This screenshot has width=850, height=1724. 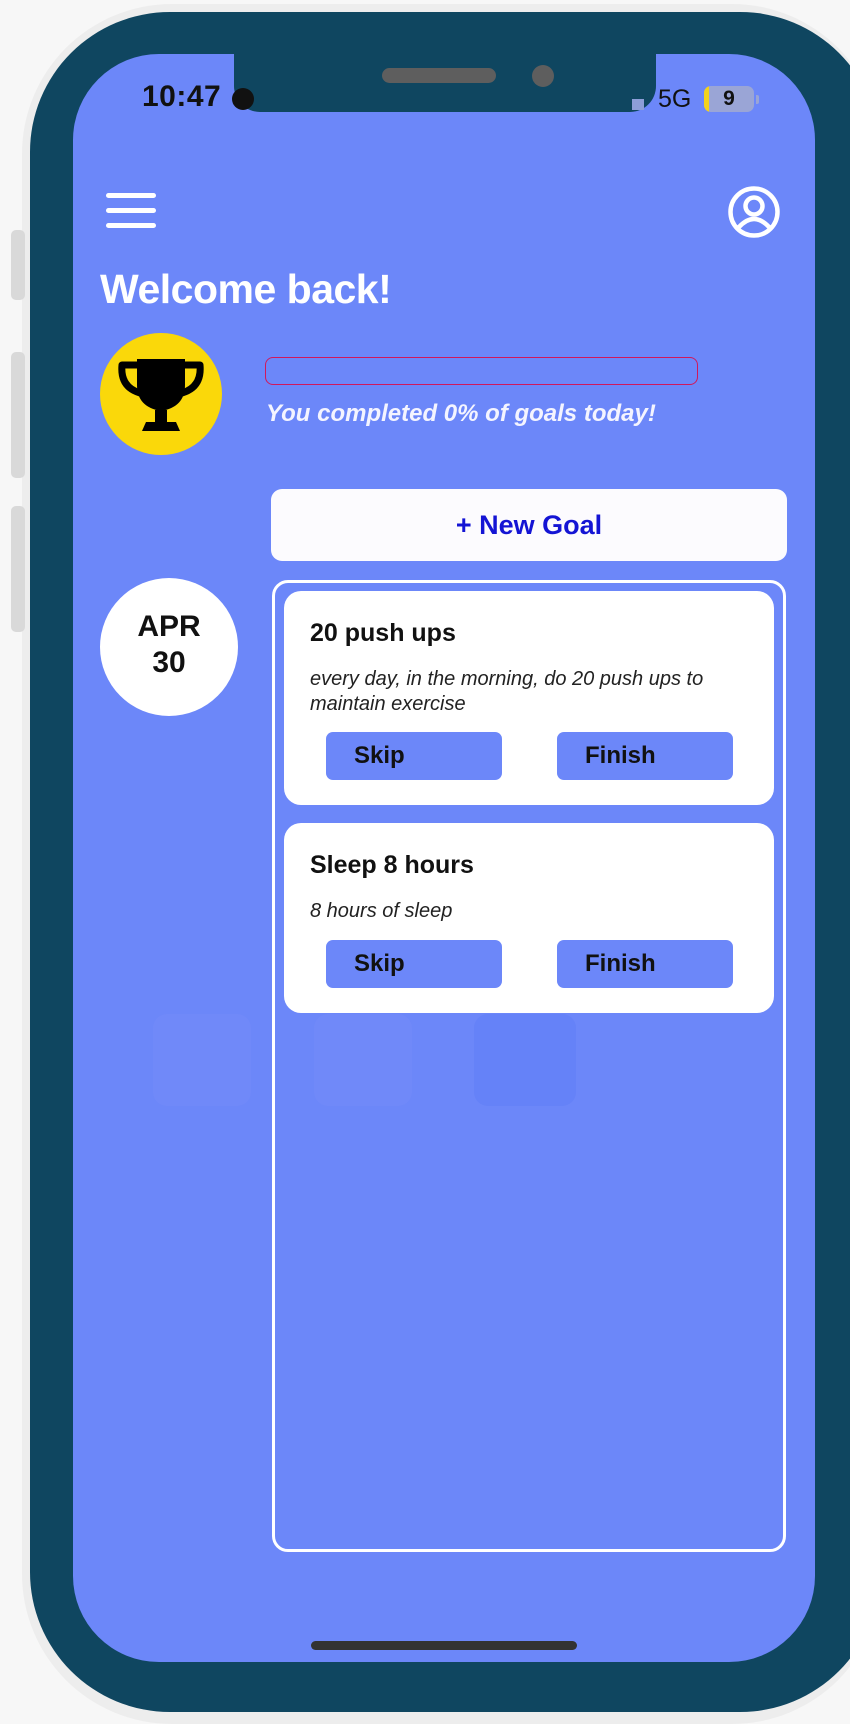 What do you see at coordinates (131, 211) in the screenshot?
I see `hamburger-menu-icon` at bounding box center [131, 211].